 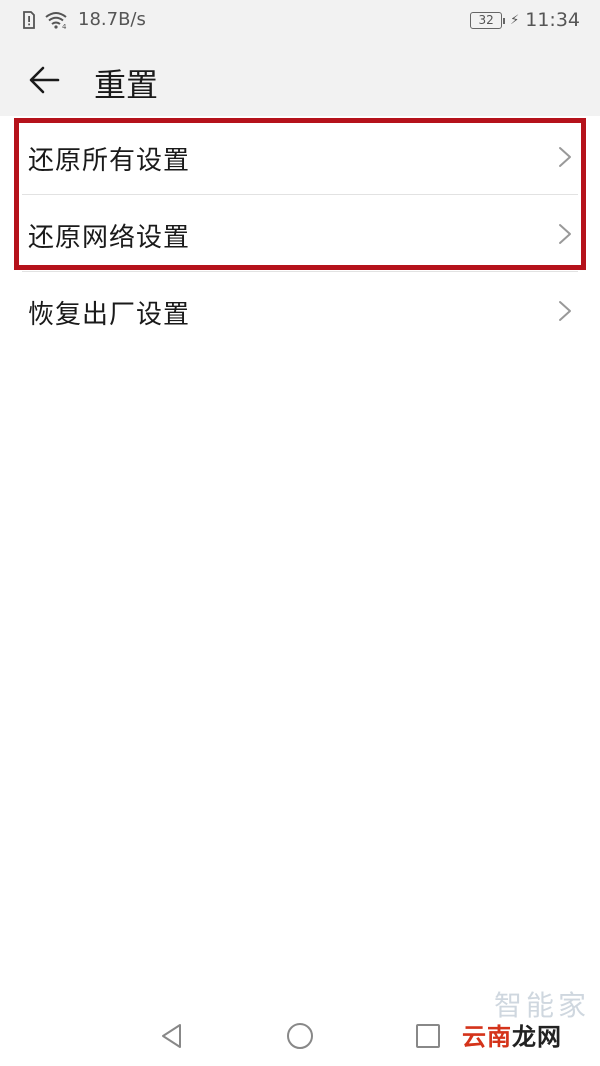 I want to click on sim-alert-icon, so click(x=29, y=19).